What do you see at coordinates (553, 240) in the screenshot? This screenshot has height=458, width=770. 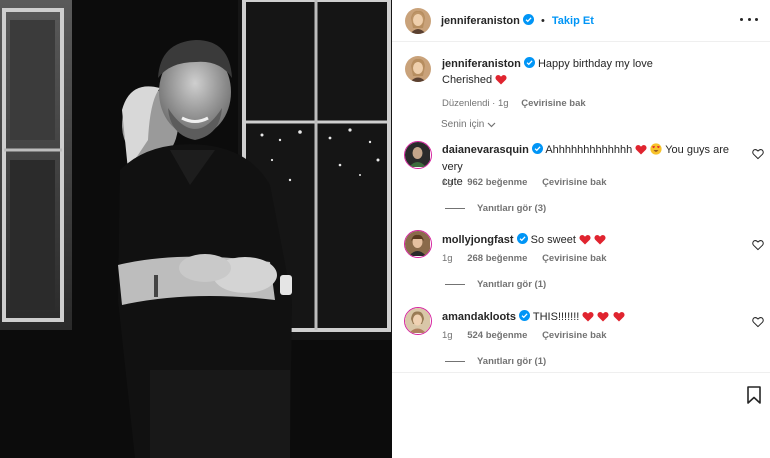 I see `comment-body: So sweet` at bounding box center [553, 240].